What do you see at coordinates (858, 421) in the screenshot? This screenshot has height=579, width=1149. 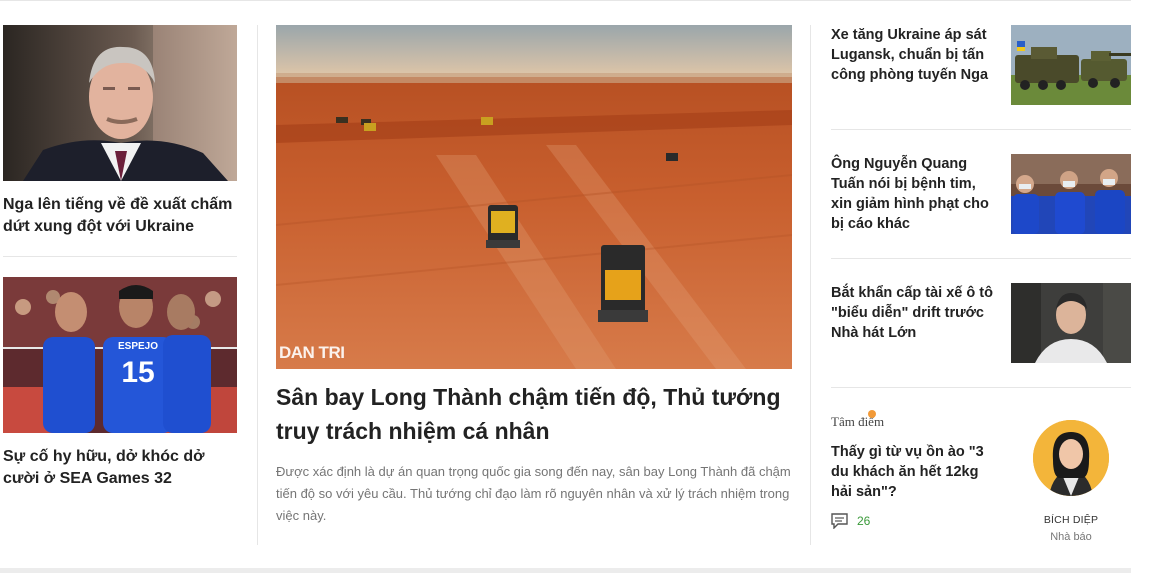 I see `focus-label: Tâm điểm` at bounding box center [858, 421].